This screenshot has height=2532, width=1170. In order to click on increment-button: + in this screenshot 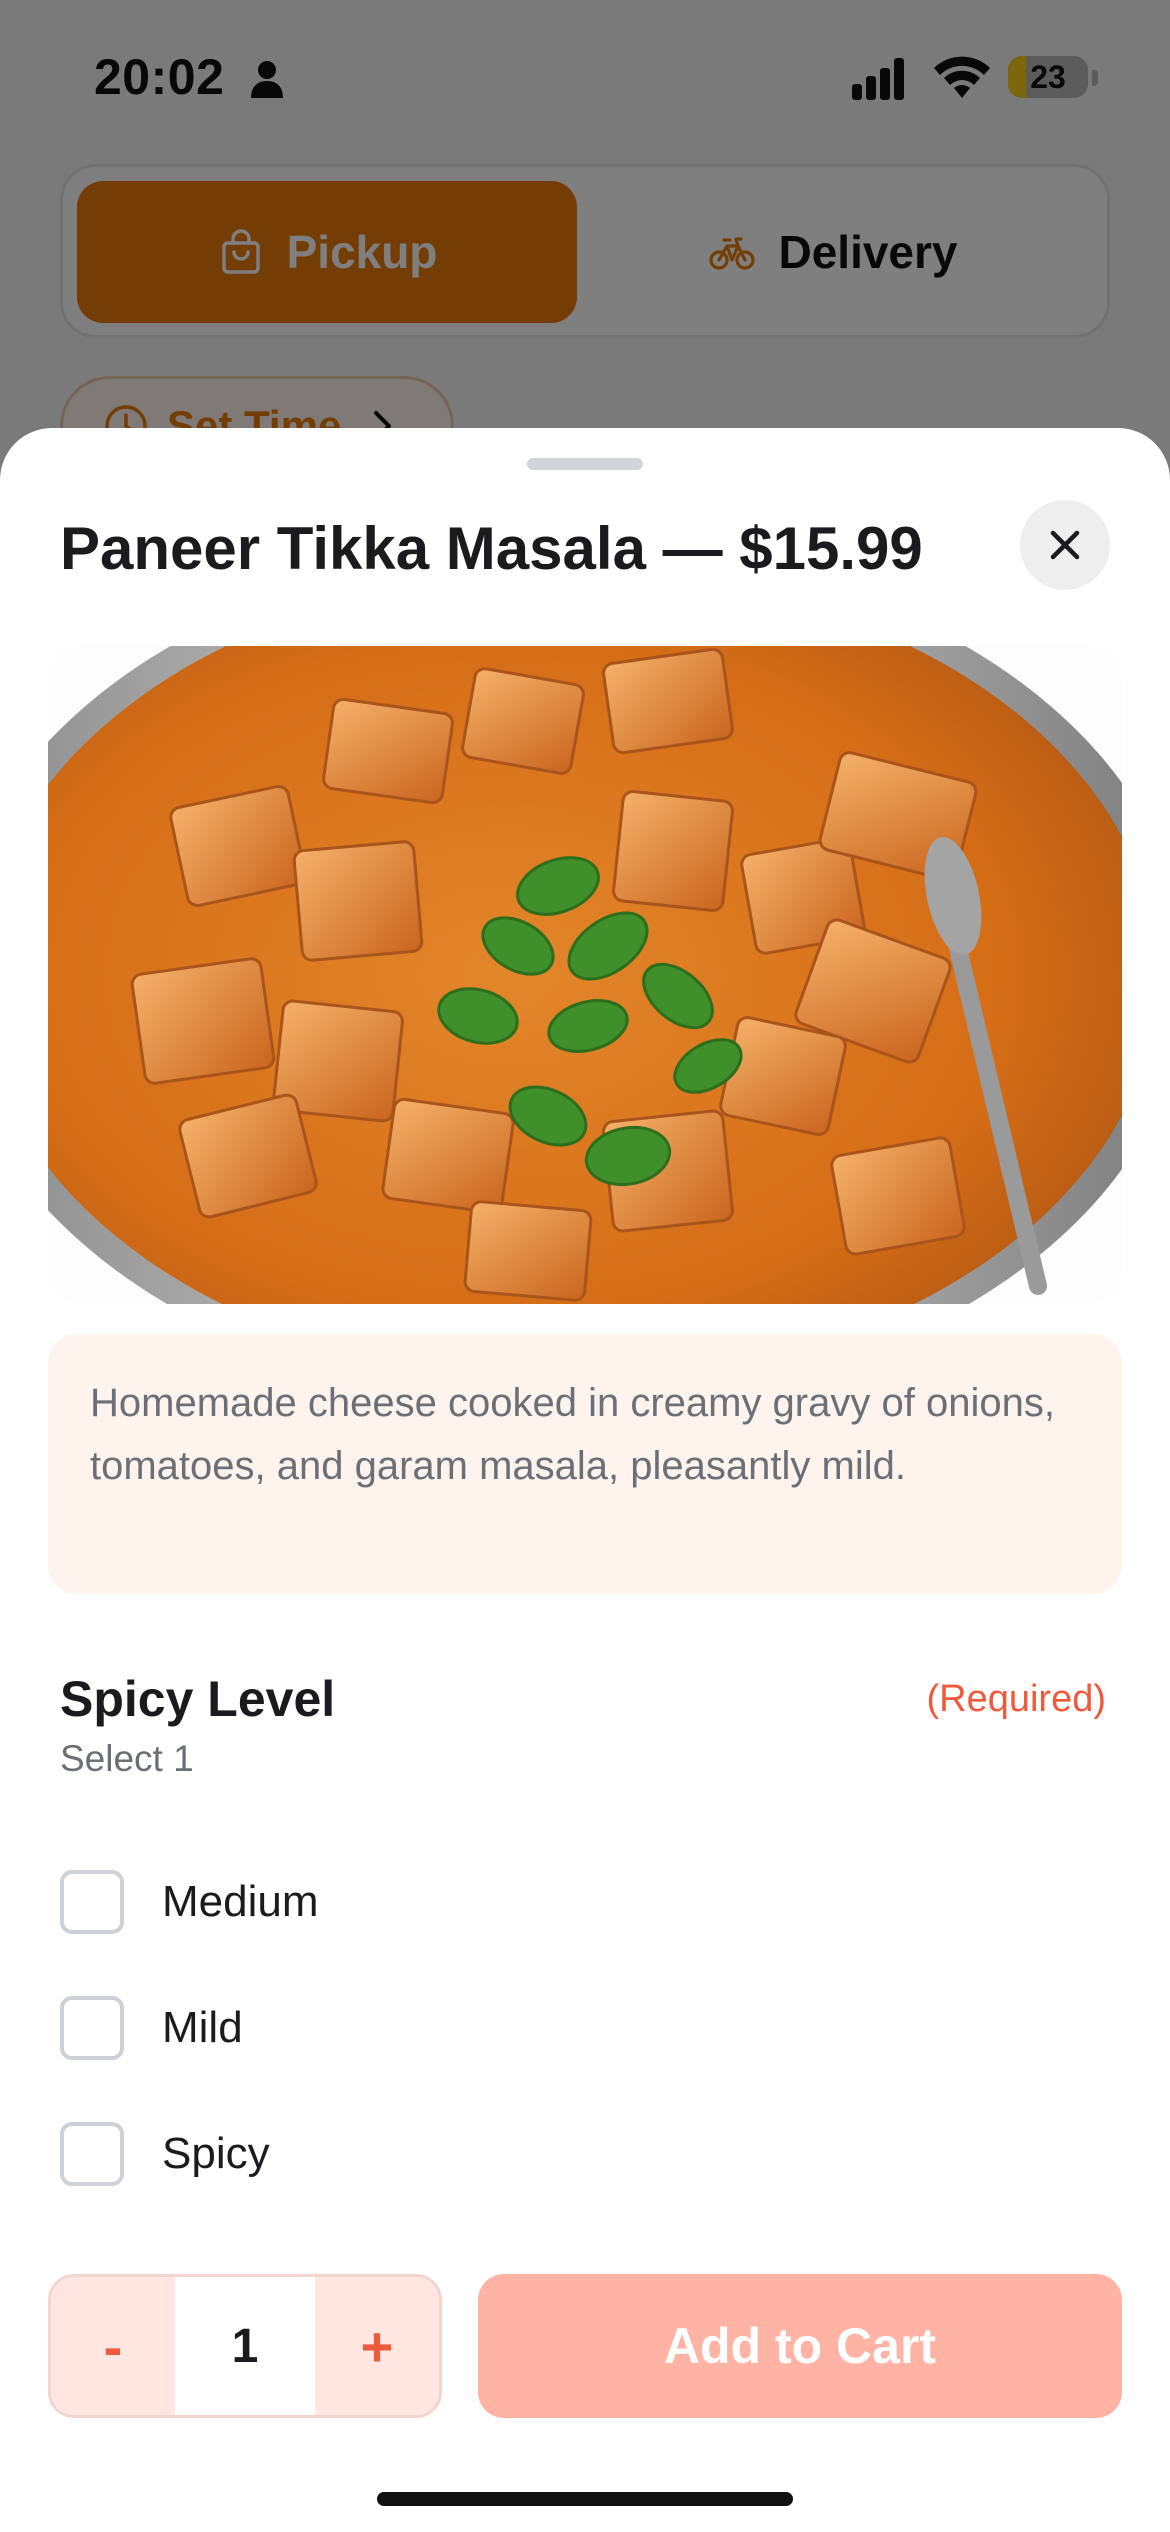, I will do `click(377, 2346)`.